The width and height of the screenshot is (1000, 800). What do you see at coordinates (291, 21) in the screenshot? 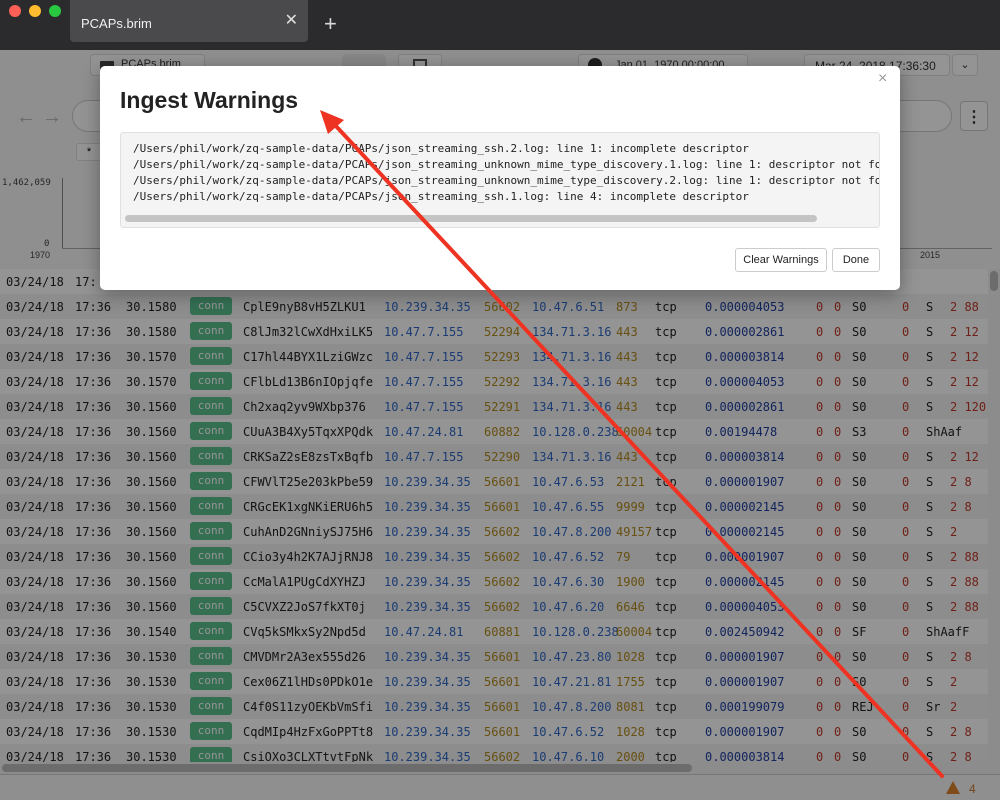
I see `tab-close-icon: ✕` at bounding box center [291, 21].